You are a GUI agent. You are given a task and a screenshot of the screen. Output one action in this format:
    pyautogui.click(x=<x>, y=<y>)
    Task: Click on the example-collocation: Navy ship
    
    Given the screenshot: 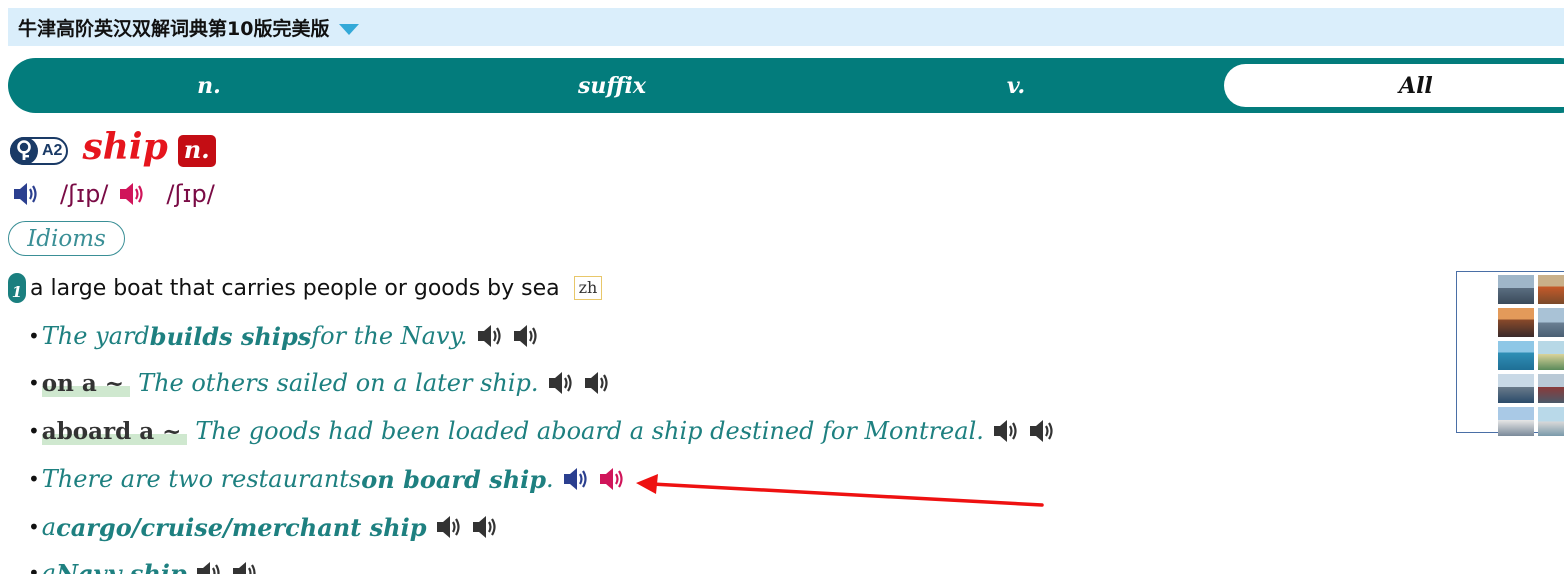 What is the action you would take?
    pyautogui.click(x=121, y=566)
    